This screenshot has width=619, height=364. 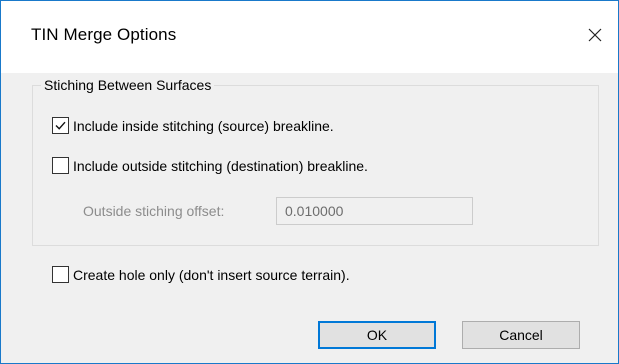 I want to click on checkmark-icon, so click(x=60, y=125).